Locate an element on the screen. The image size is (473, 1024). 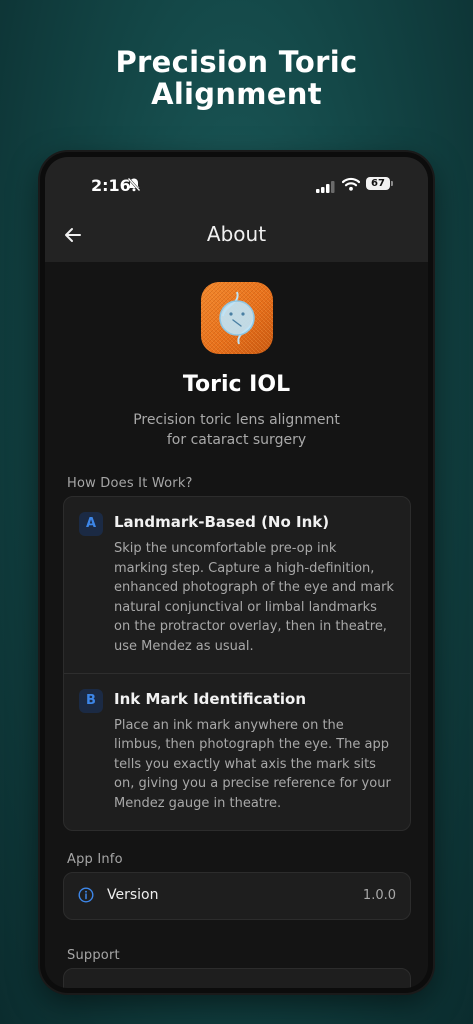
promo-title: Precision Toric Alignment is located at coordinates (236, 78).